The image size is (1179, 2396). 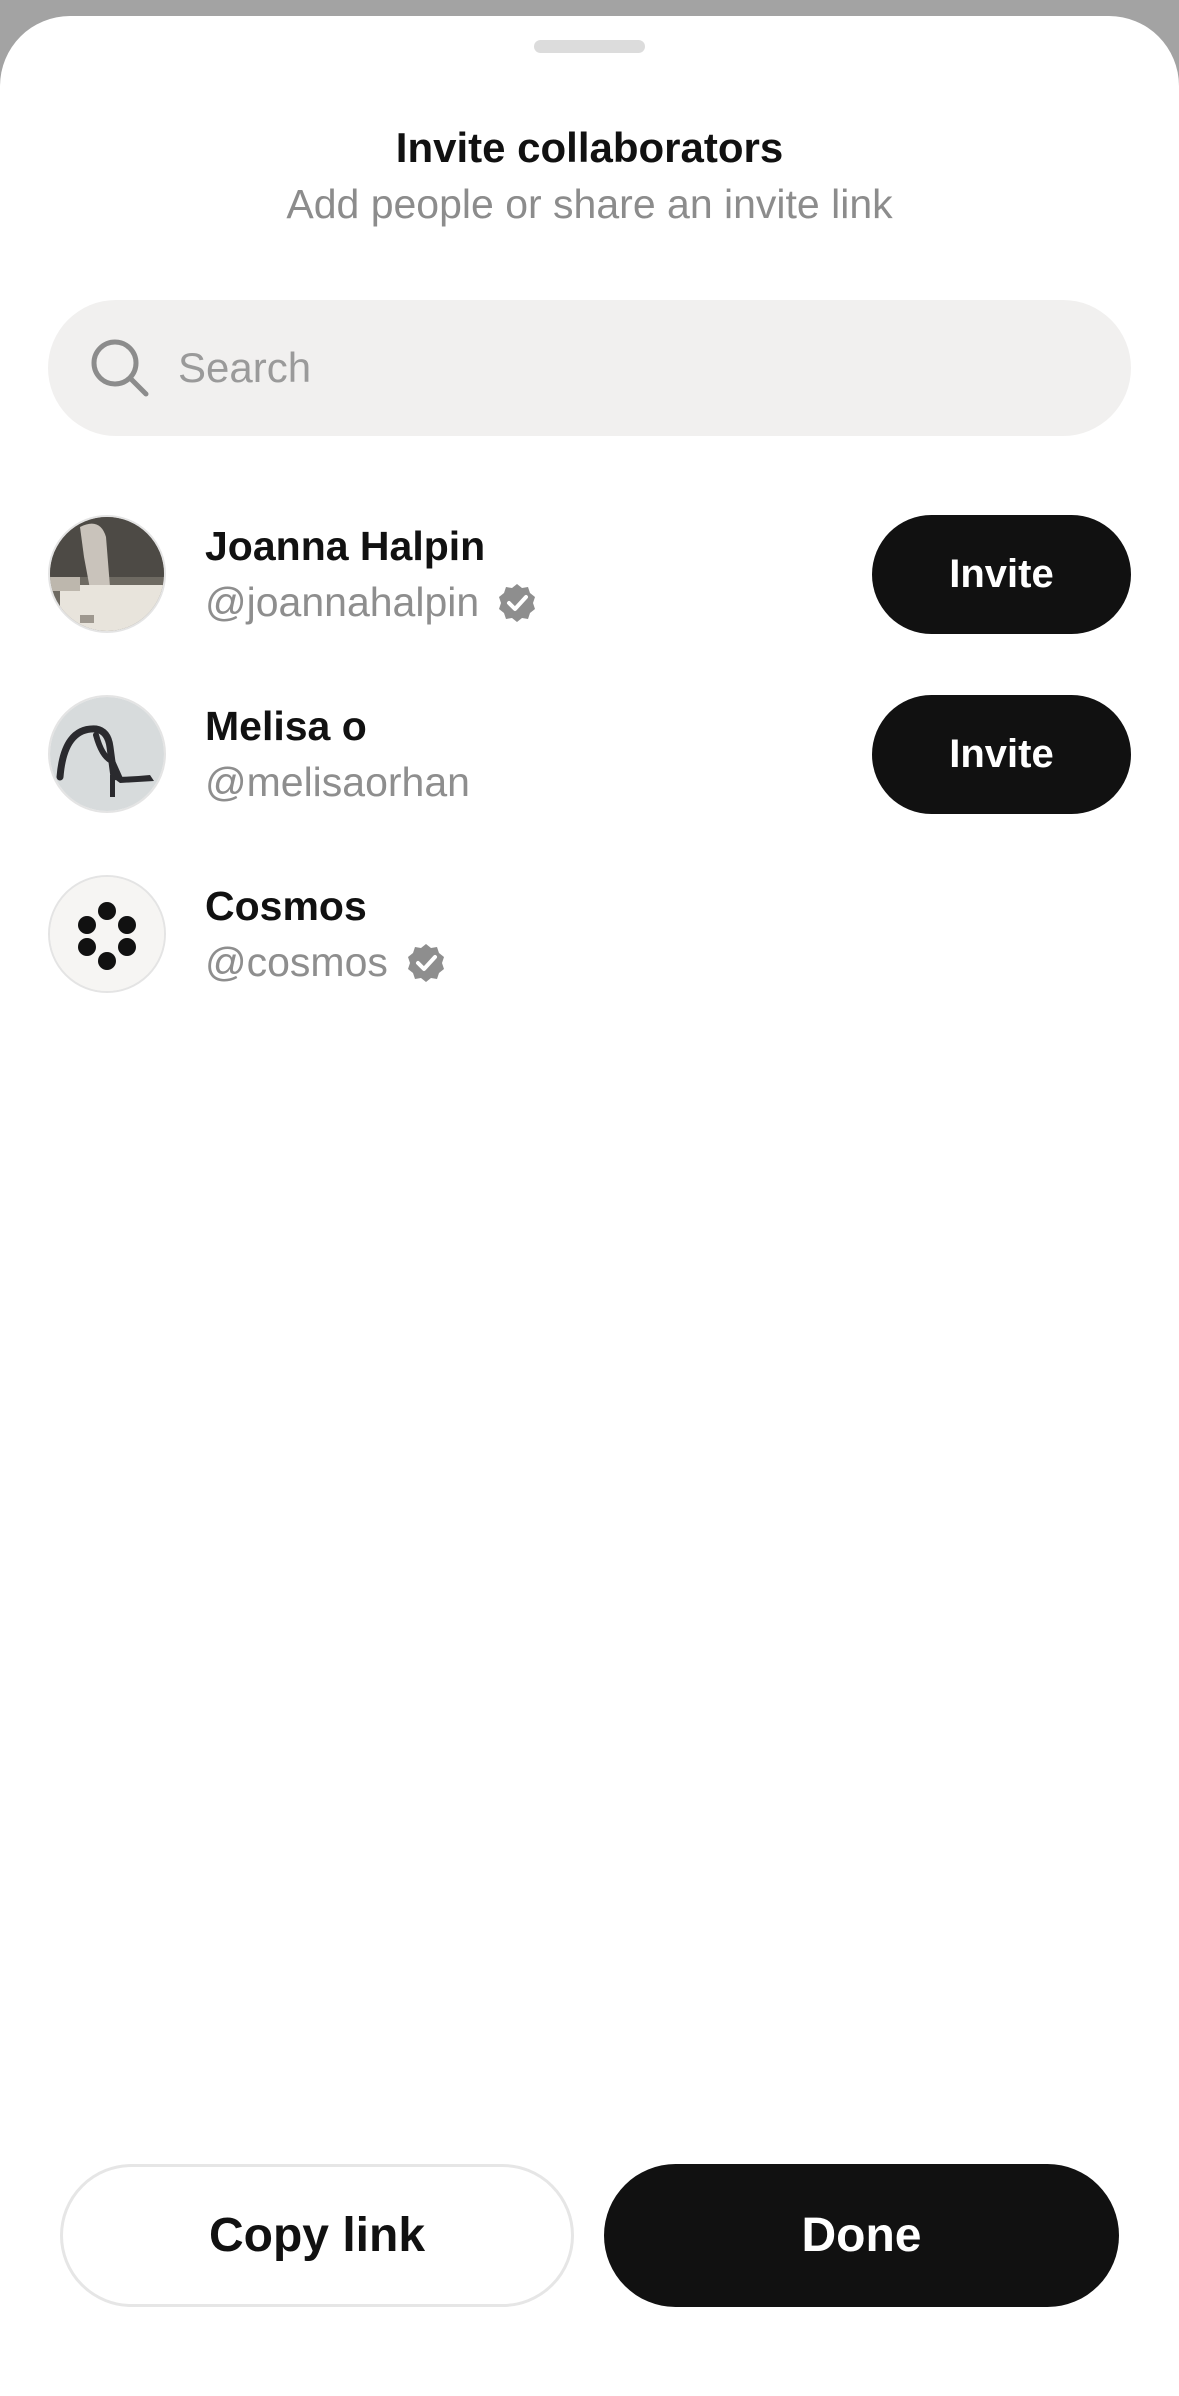 I want to click on user-name: Joanna Halpin, so click(x=345, y=546).